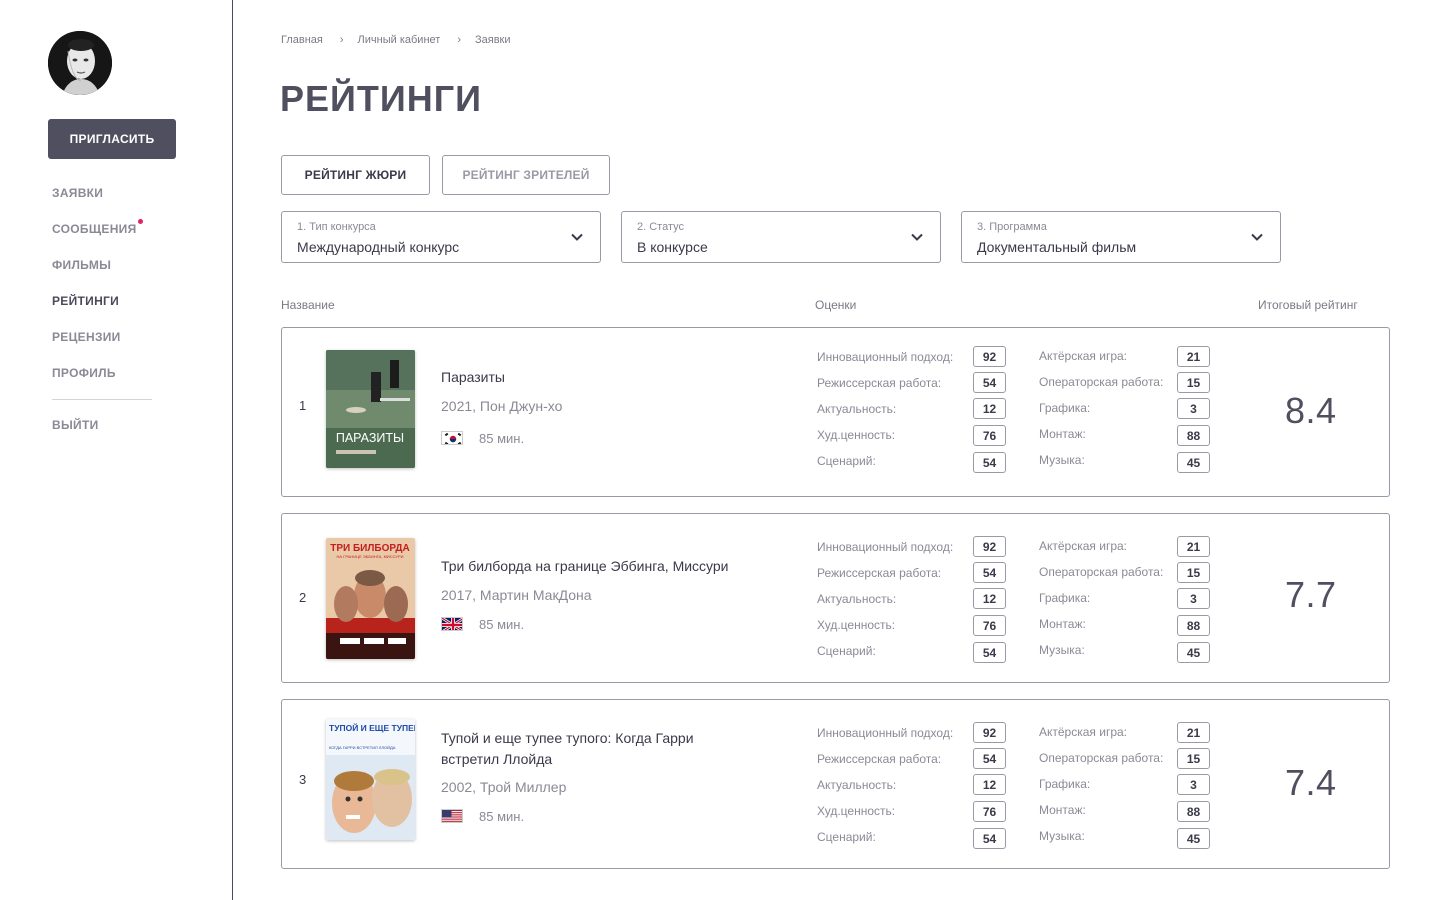 The image size is (1440, 900). I want to click on film-meta: 2021, Пон Джун-хо, so click(502, 406).